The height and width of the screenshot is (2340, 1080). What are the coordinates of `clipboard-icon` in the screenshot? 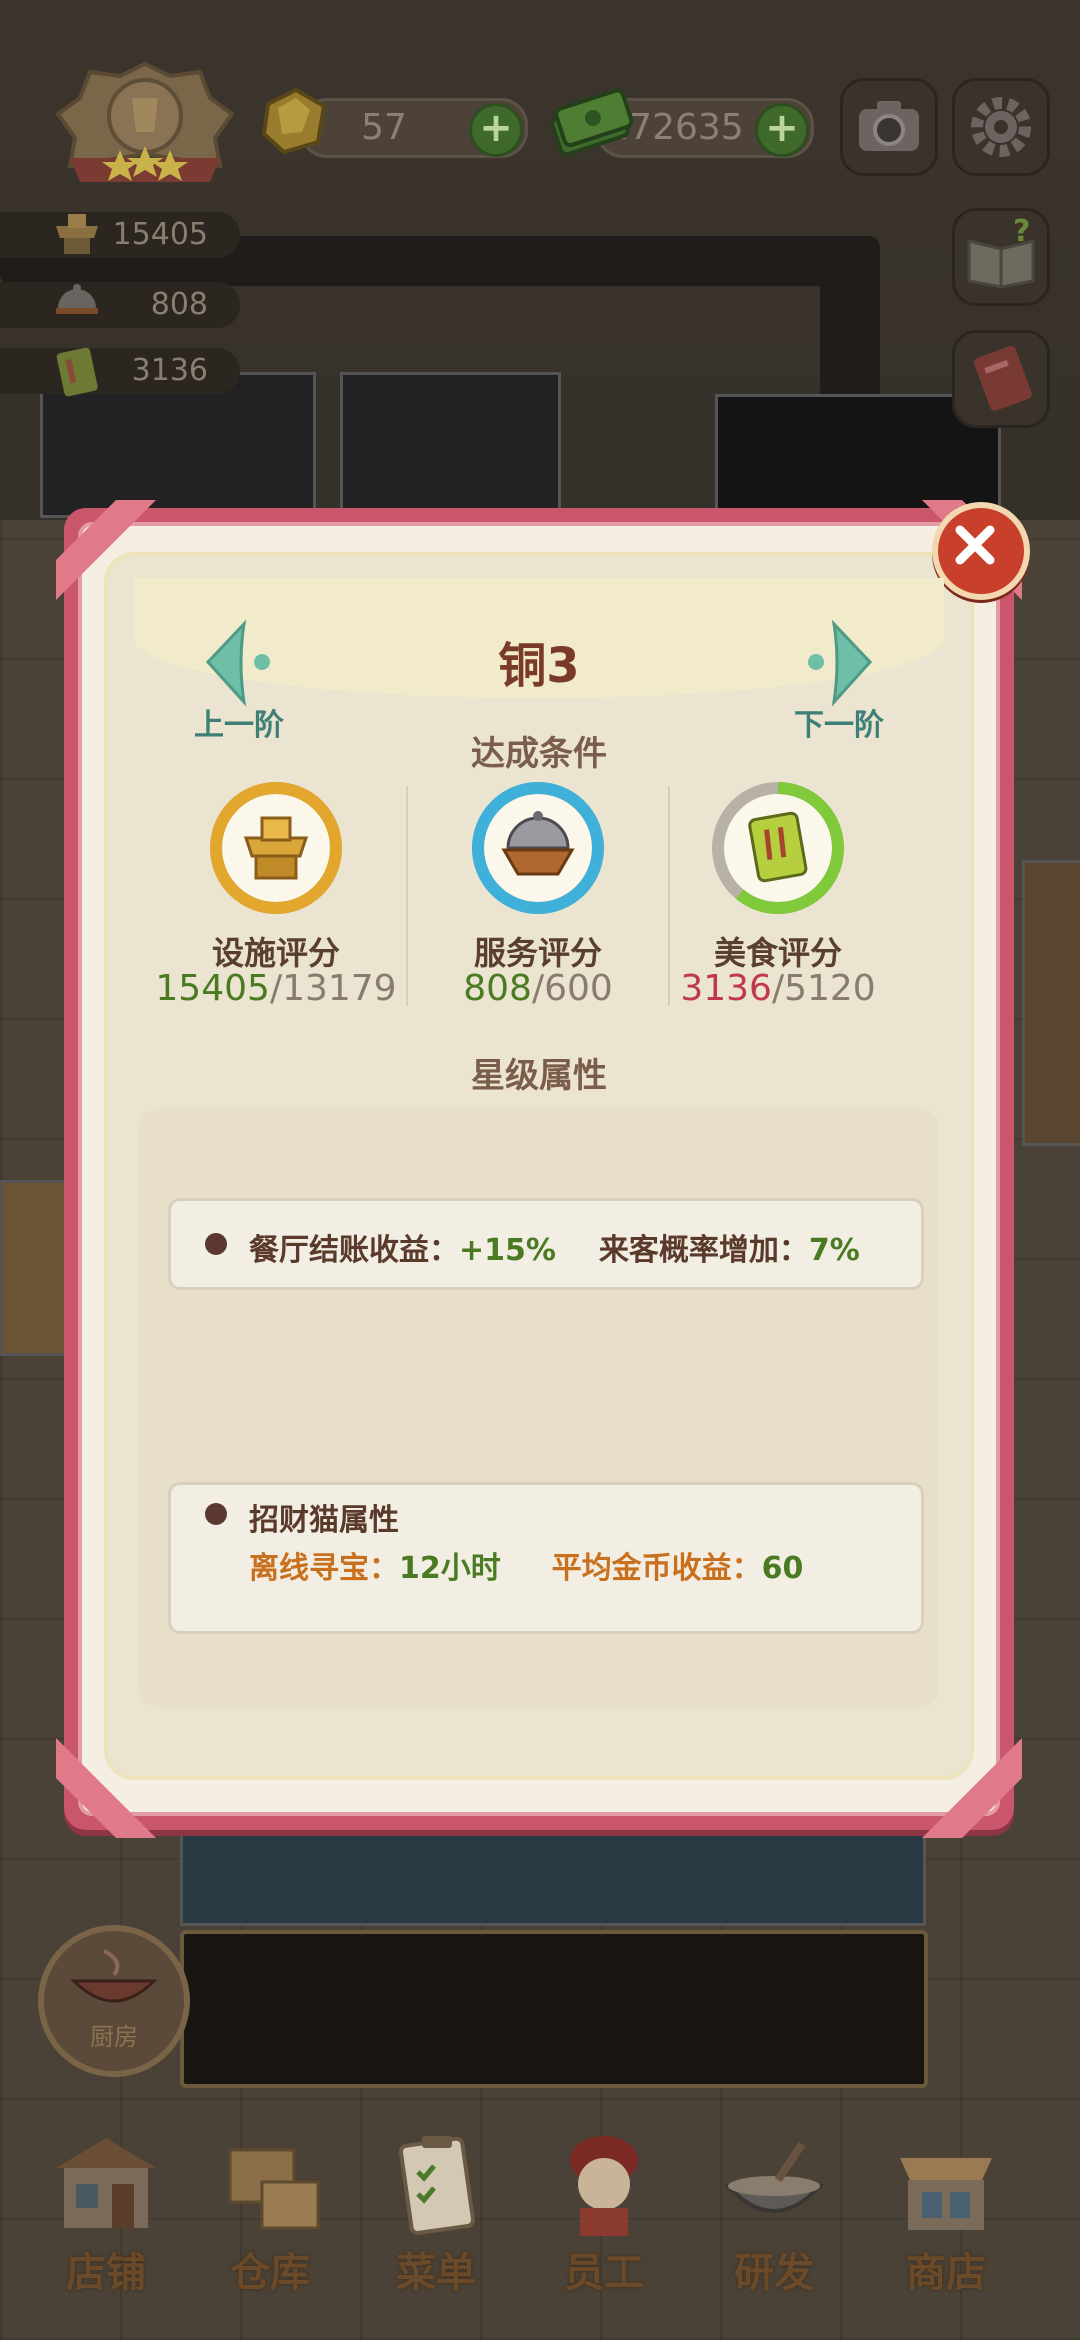 It's located at (437, 2185).